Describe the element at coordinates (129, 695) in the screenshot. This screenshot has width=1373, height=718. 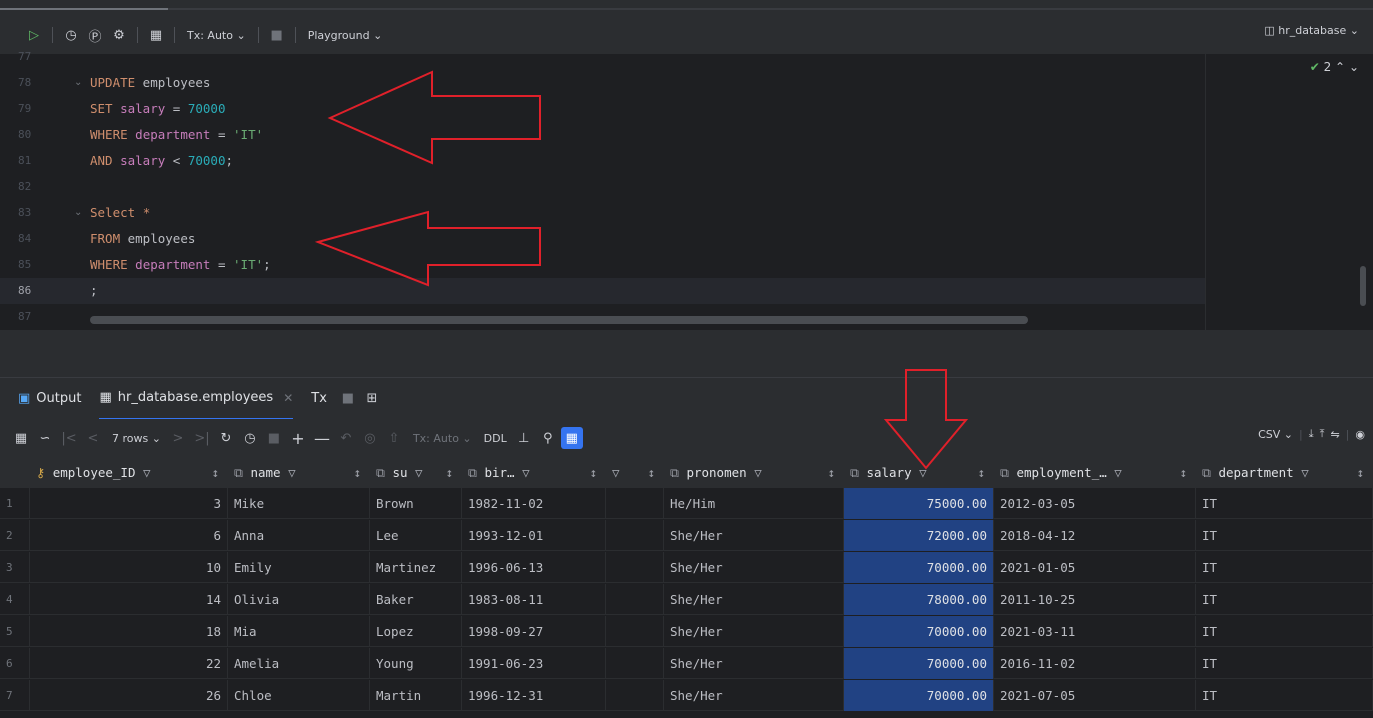
I see `table-cell: 26` at that location.